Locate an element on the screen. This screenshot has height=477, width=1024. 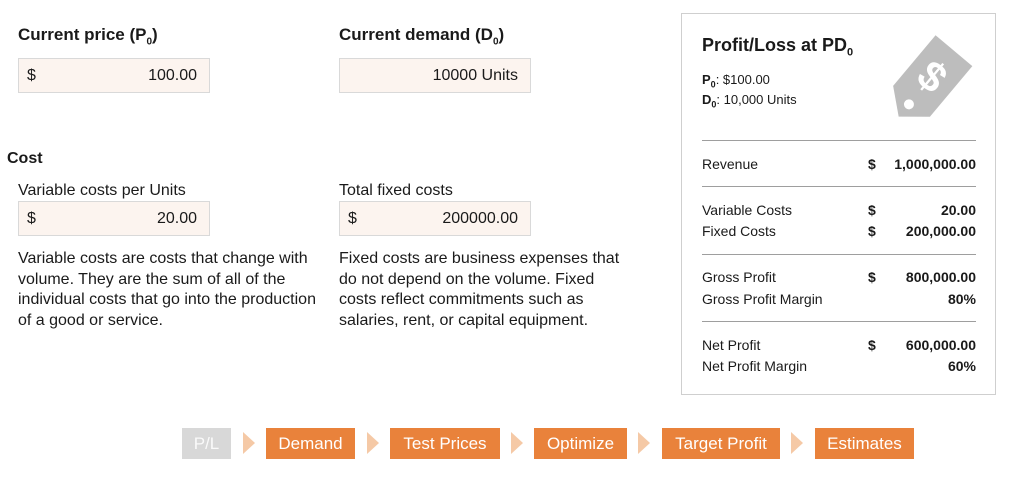
net-profit-margin-row: Net Profit Margin 60% is located at coordinates (839, 366).